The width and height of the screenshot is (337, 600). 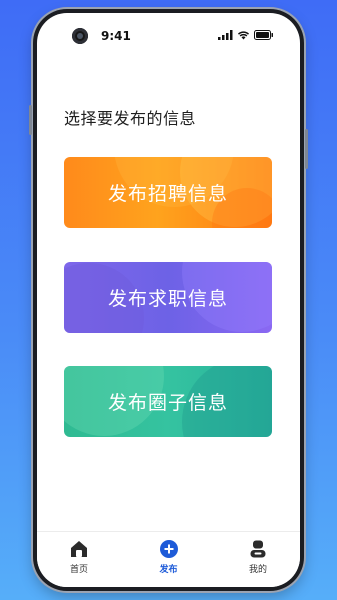 What do you see at coordinates (79, 549) in the screenshot?
I see `home-icon` at bounding box center [79, 549].